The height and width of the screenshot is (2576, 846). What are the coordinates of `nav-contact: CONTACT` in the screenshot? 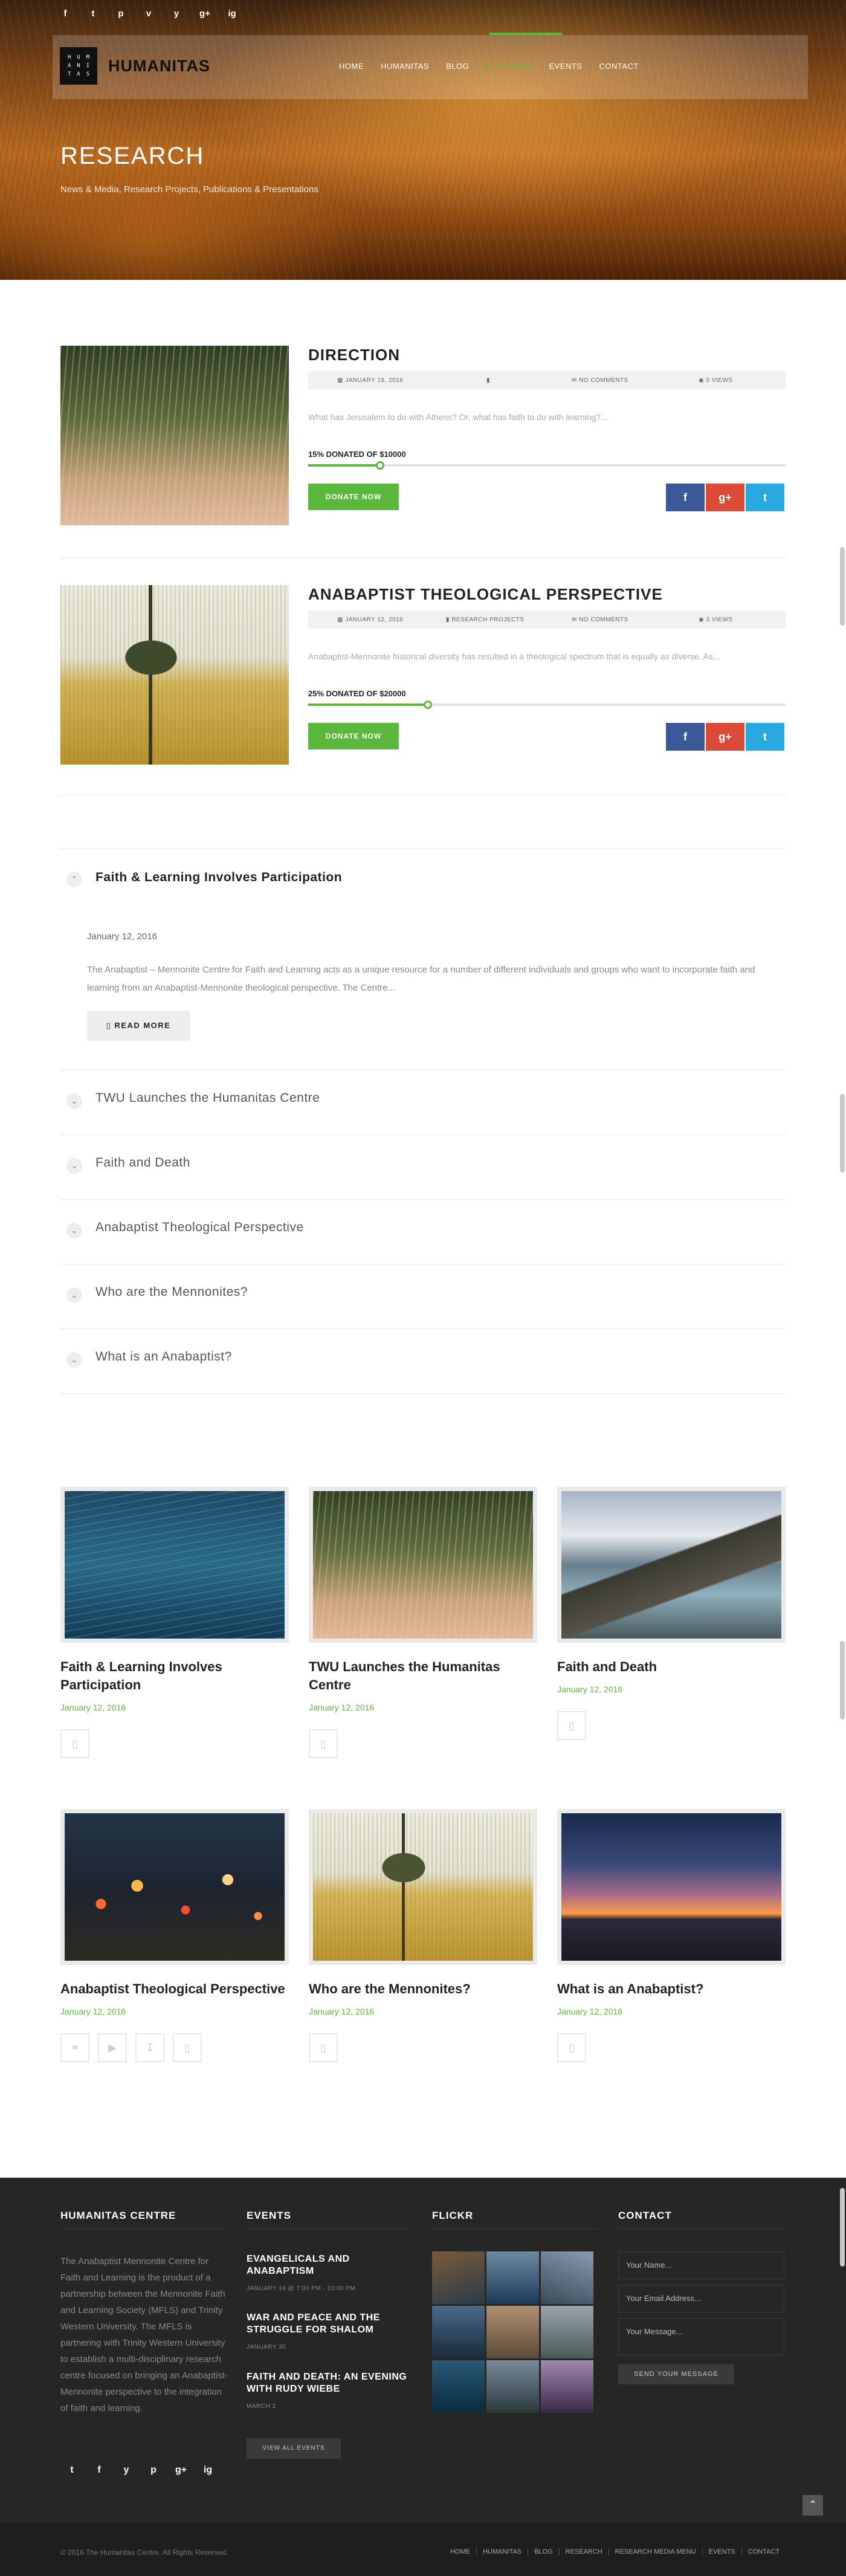 It's located at (619, 66).